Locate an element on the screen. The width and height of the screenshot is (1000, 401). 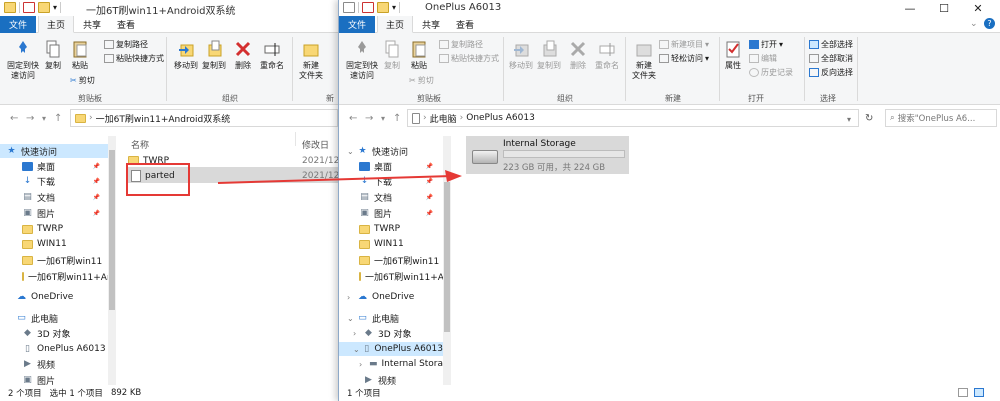
expand-ribbon-chevron-icon: ⌄ is located at coordinates (974, 24).